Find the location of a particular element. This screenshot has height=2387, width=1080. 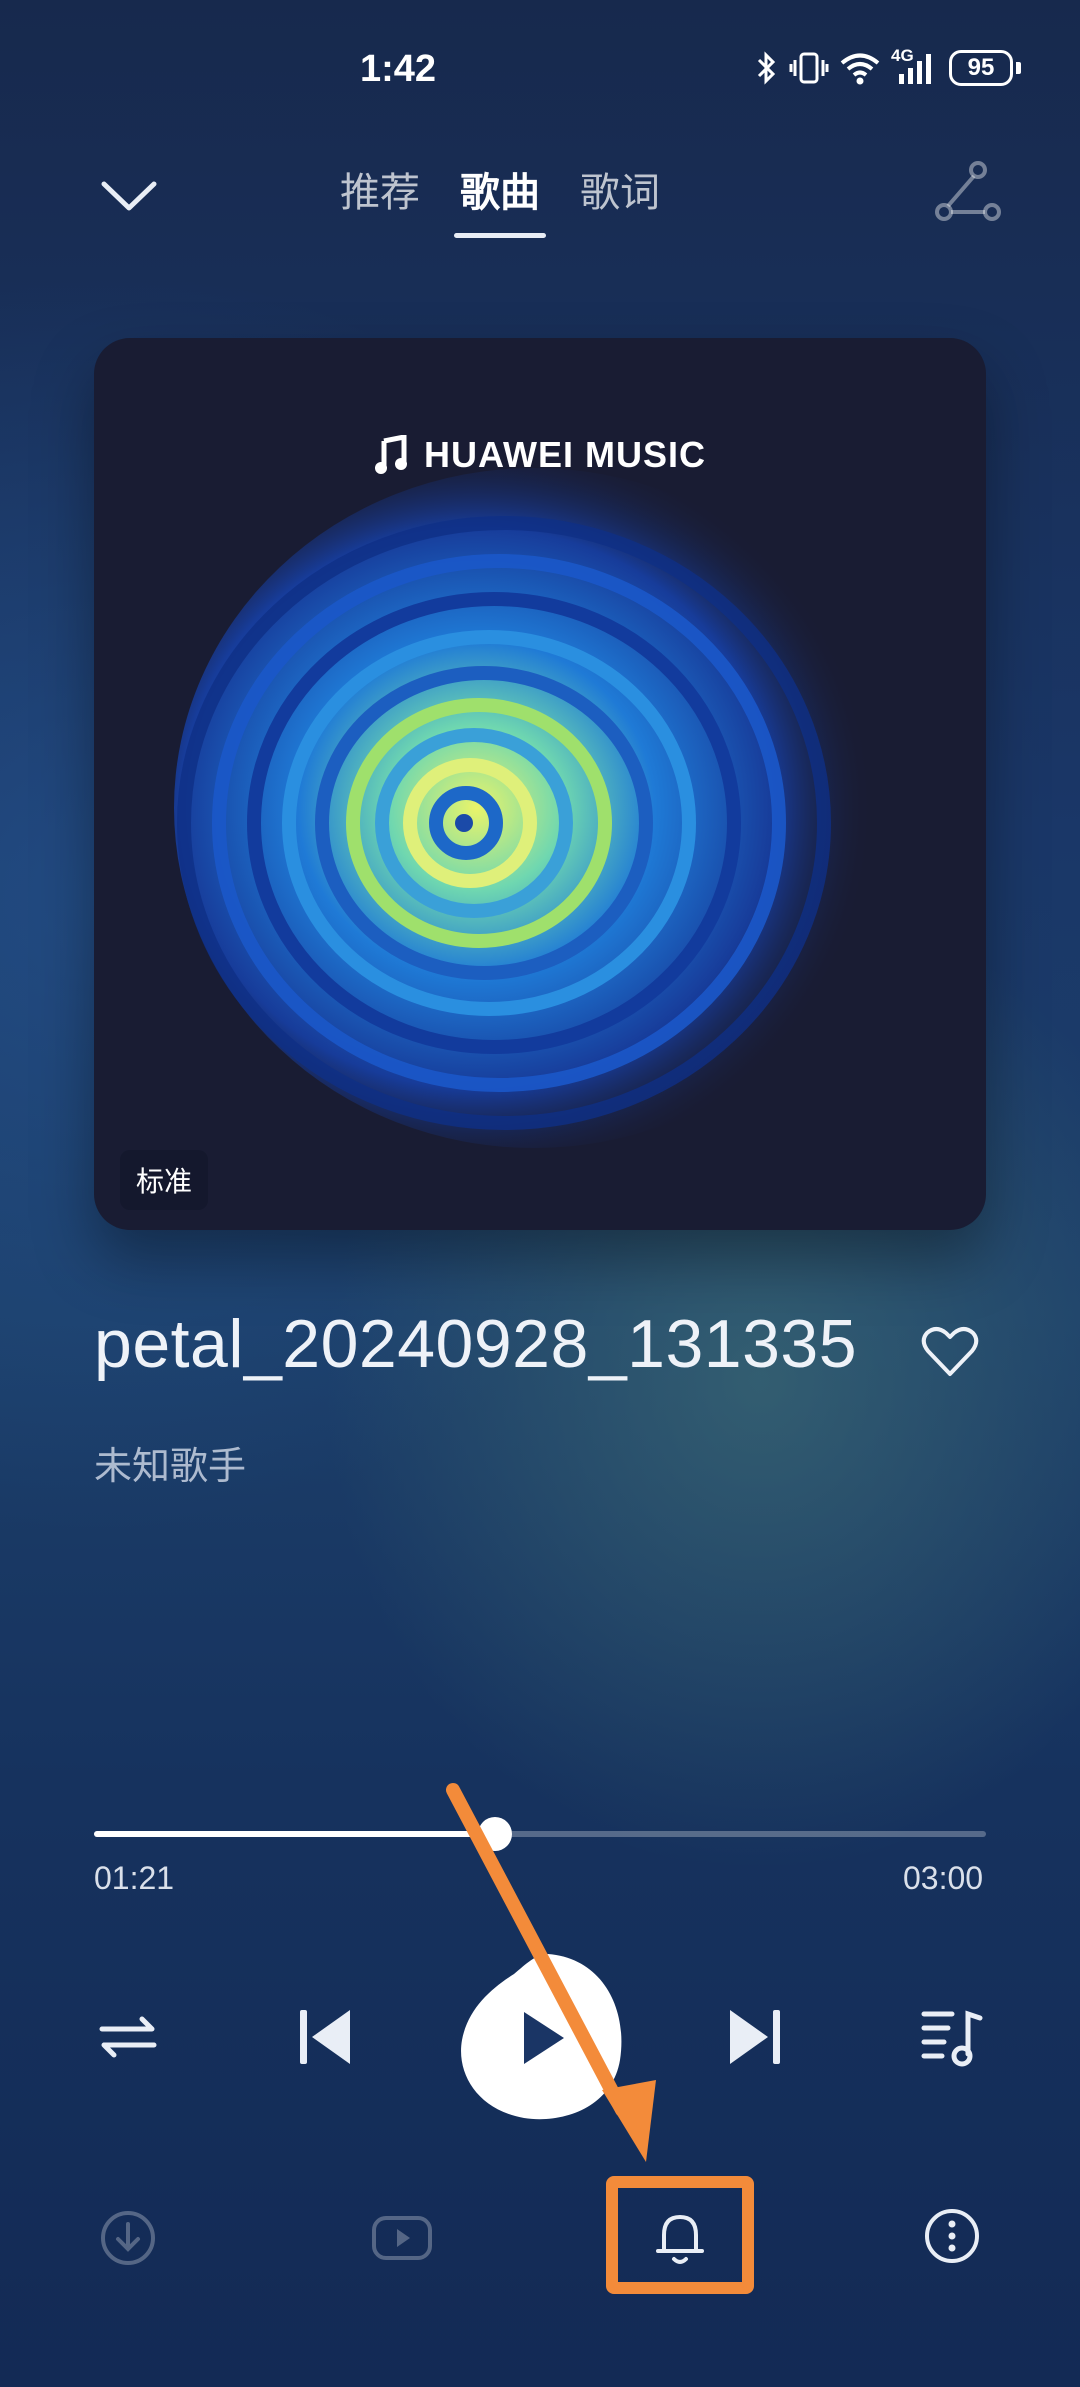

vibrate-icon is located at coordinates (809, 68).